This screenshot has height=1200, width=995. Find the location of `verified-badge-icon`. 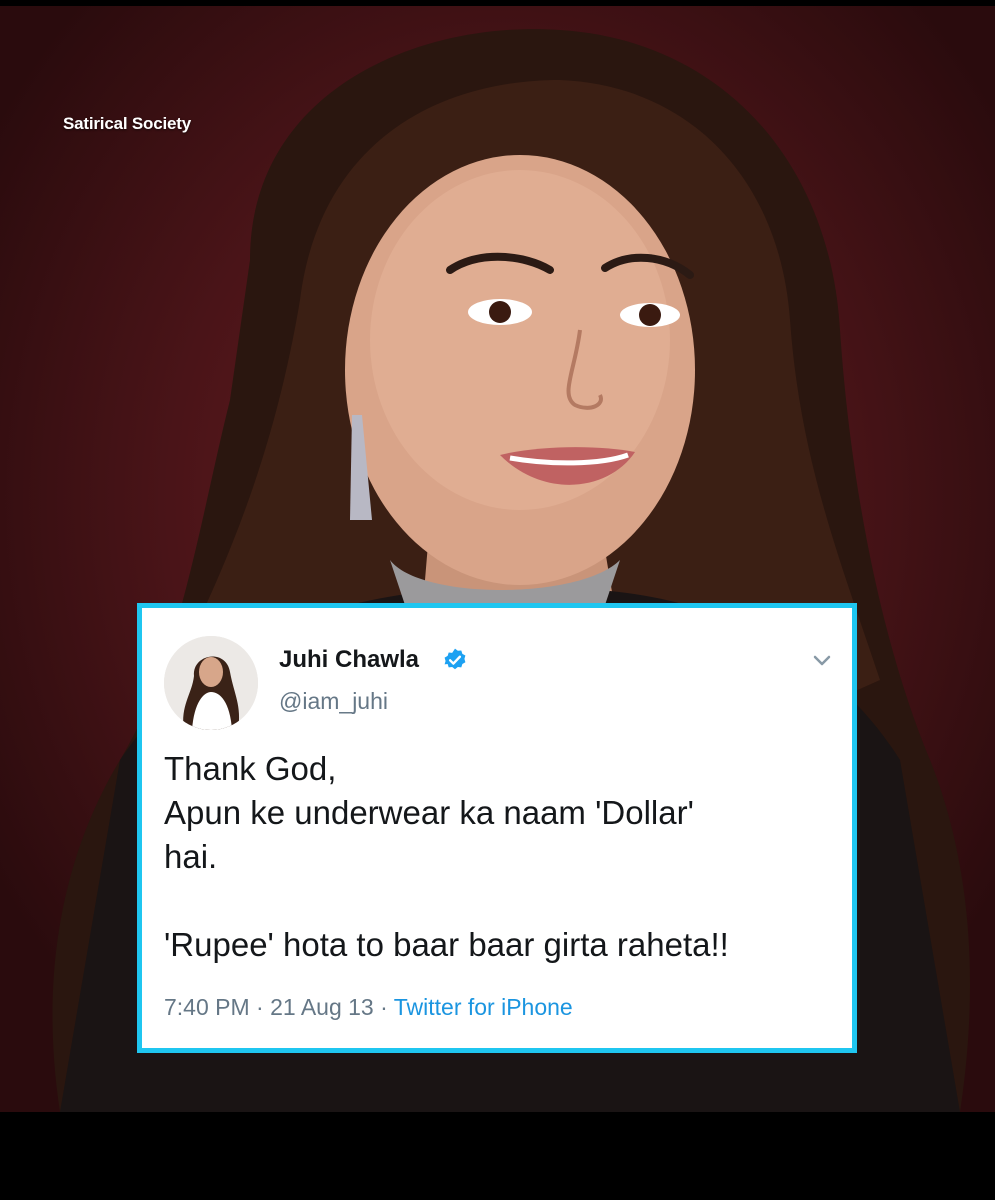

verified-badge-icon is located at coordinates (455, 659).